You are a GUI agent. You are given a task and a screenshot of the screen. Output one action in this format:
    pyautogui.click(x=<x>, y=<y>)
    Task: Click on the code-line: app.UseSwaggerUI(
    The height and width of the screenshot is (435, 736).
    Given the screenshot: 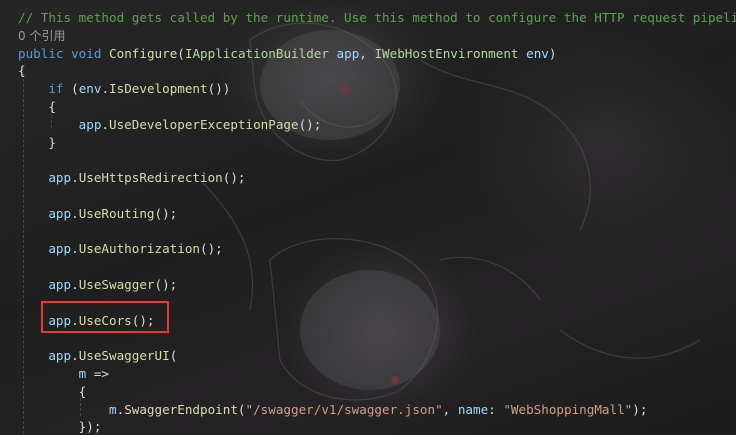 What is the action you would take?
    pyautogui.click(x=97, y=356)
    